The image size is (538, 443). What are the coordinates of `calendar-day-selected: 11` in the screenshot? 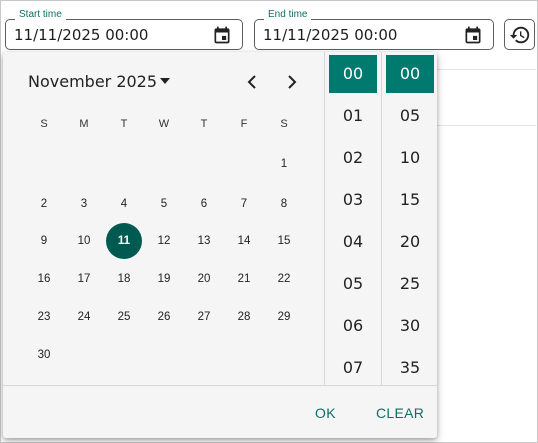 It's located at (124, 241).